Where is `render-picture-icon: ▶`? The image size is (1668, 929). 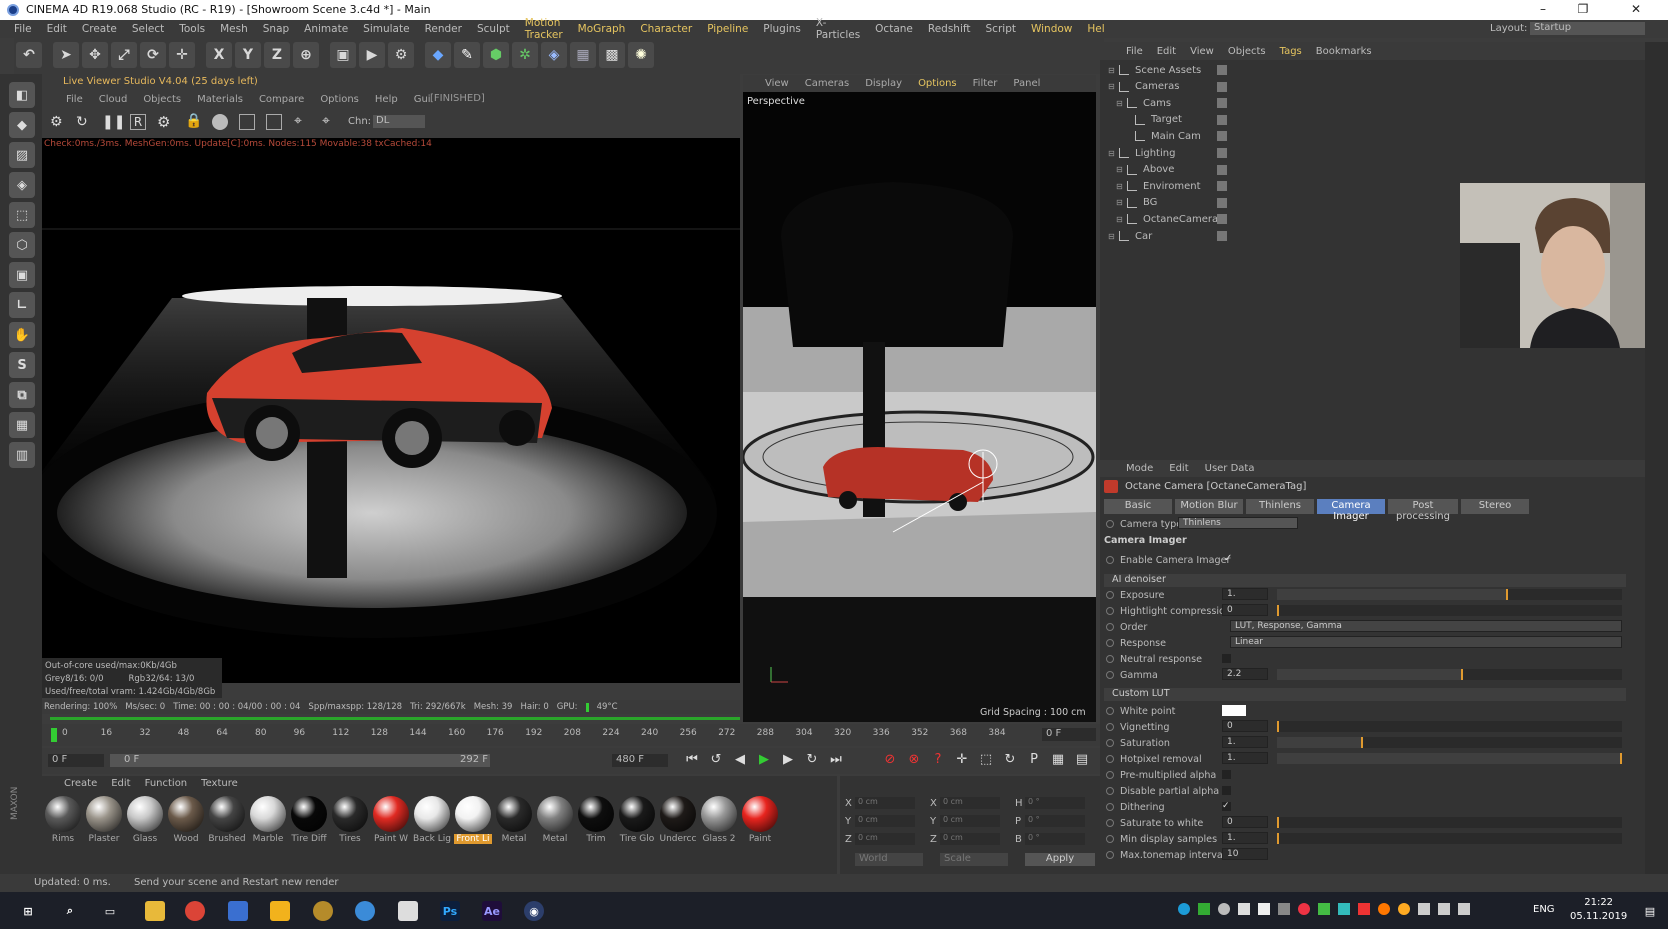
render-picture-icon: ▶ is located at coordinates (372, 55).